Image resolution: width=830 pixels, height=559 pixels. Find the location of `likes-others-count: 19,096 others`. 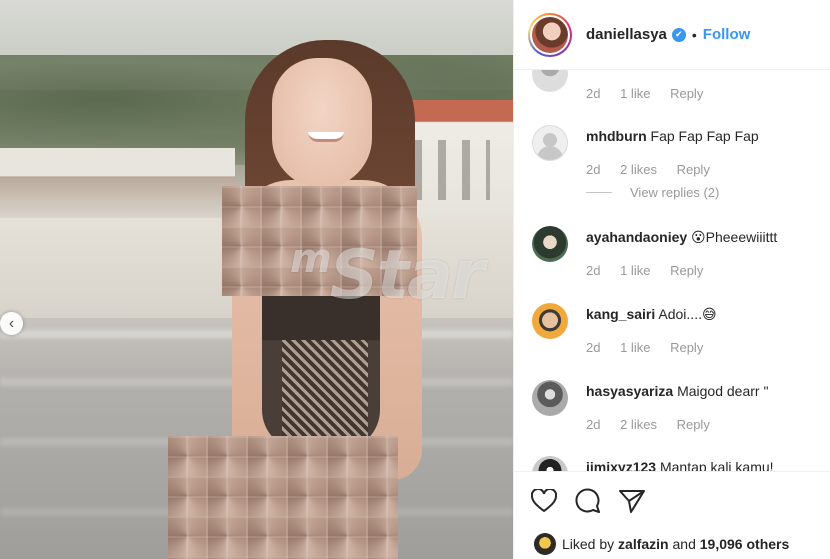

likes-others-count: 19,096 others is located at coordinates (745, 544).